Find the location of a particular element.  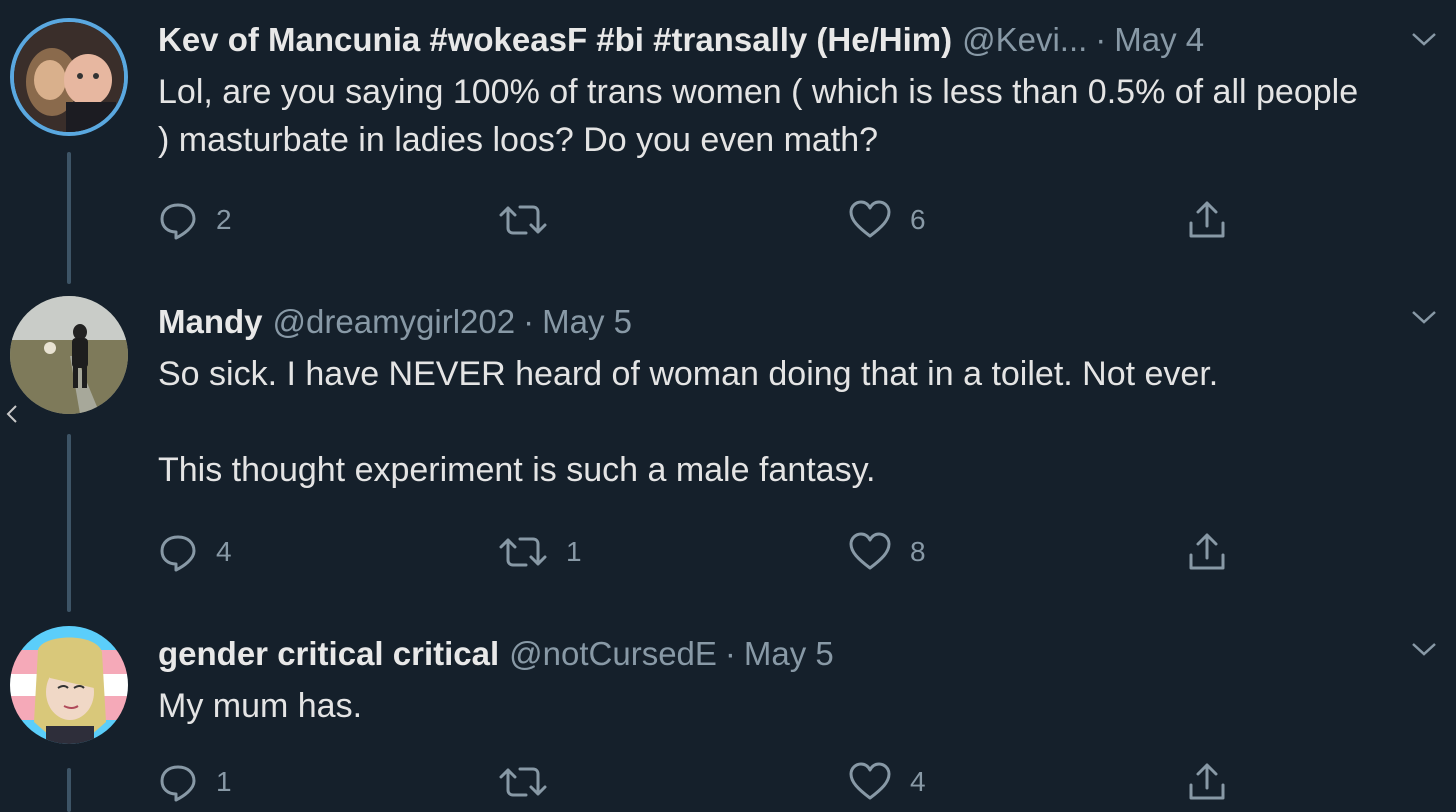

reply-button: 1 is located at coordinates (195, 782).